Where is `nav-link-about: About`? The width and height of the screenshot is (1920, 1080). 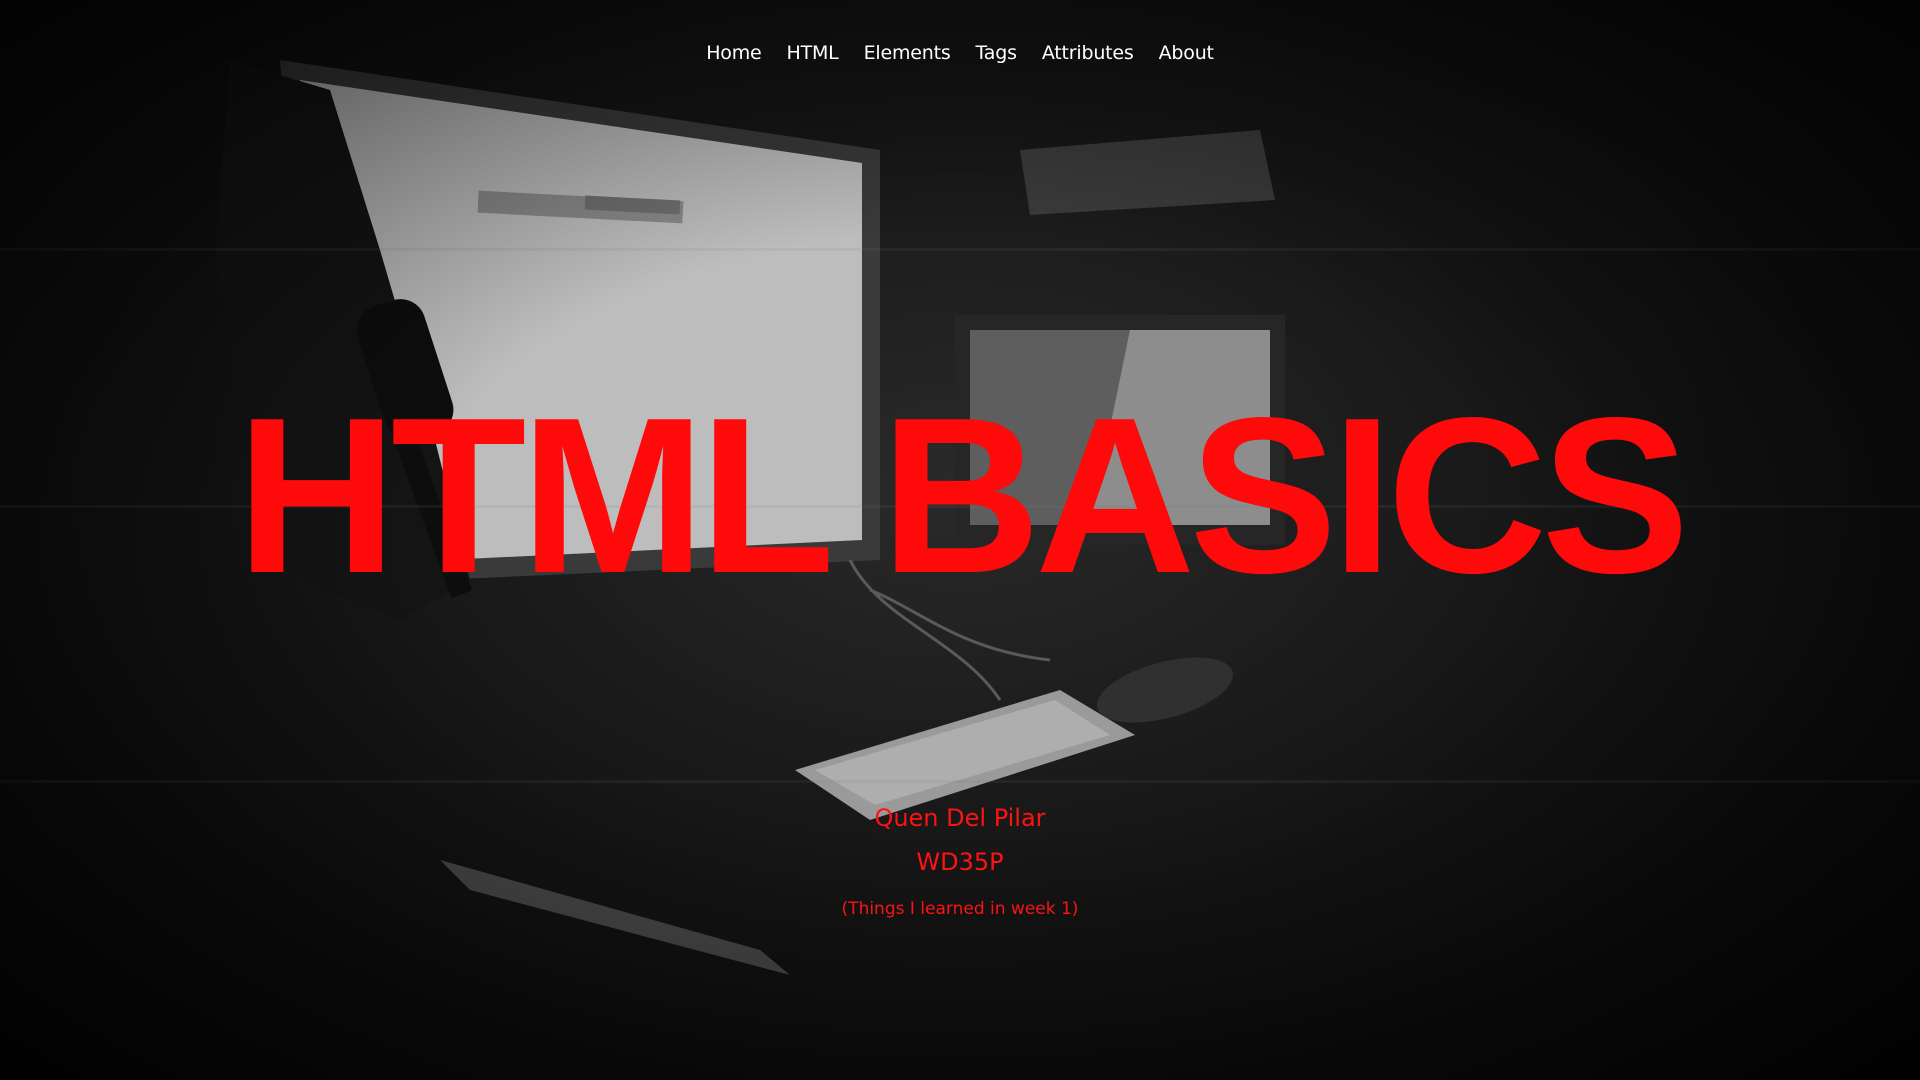 nav-link-about: About is located at coordinates (1186, 53).